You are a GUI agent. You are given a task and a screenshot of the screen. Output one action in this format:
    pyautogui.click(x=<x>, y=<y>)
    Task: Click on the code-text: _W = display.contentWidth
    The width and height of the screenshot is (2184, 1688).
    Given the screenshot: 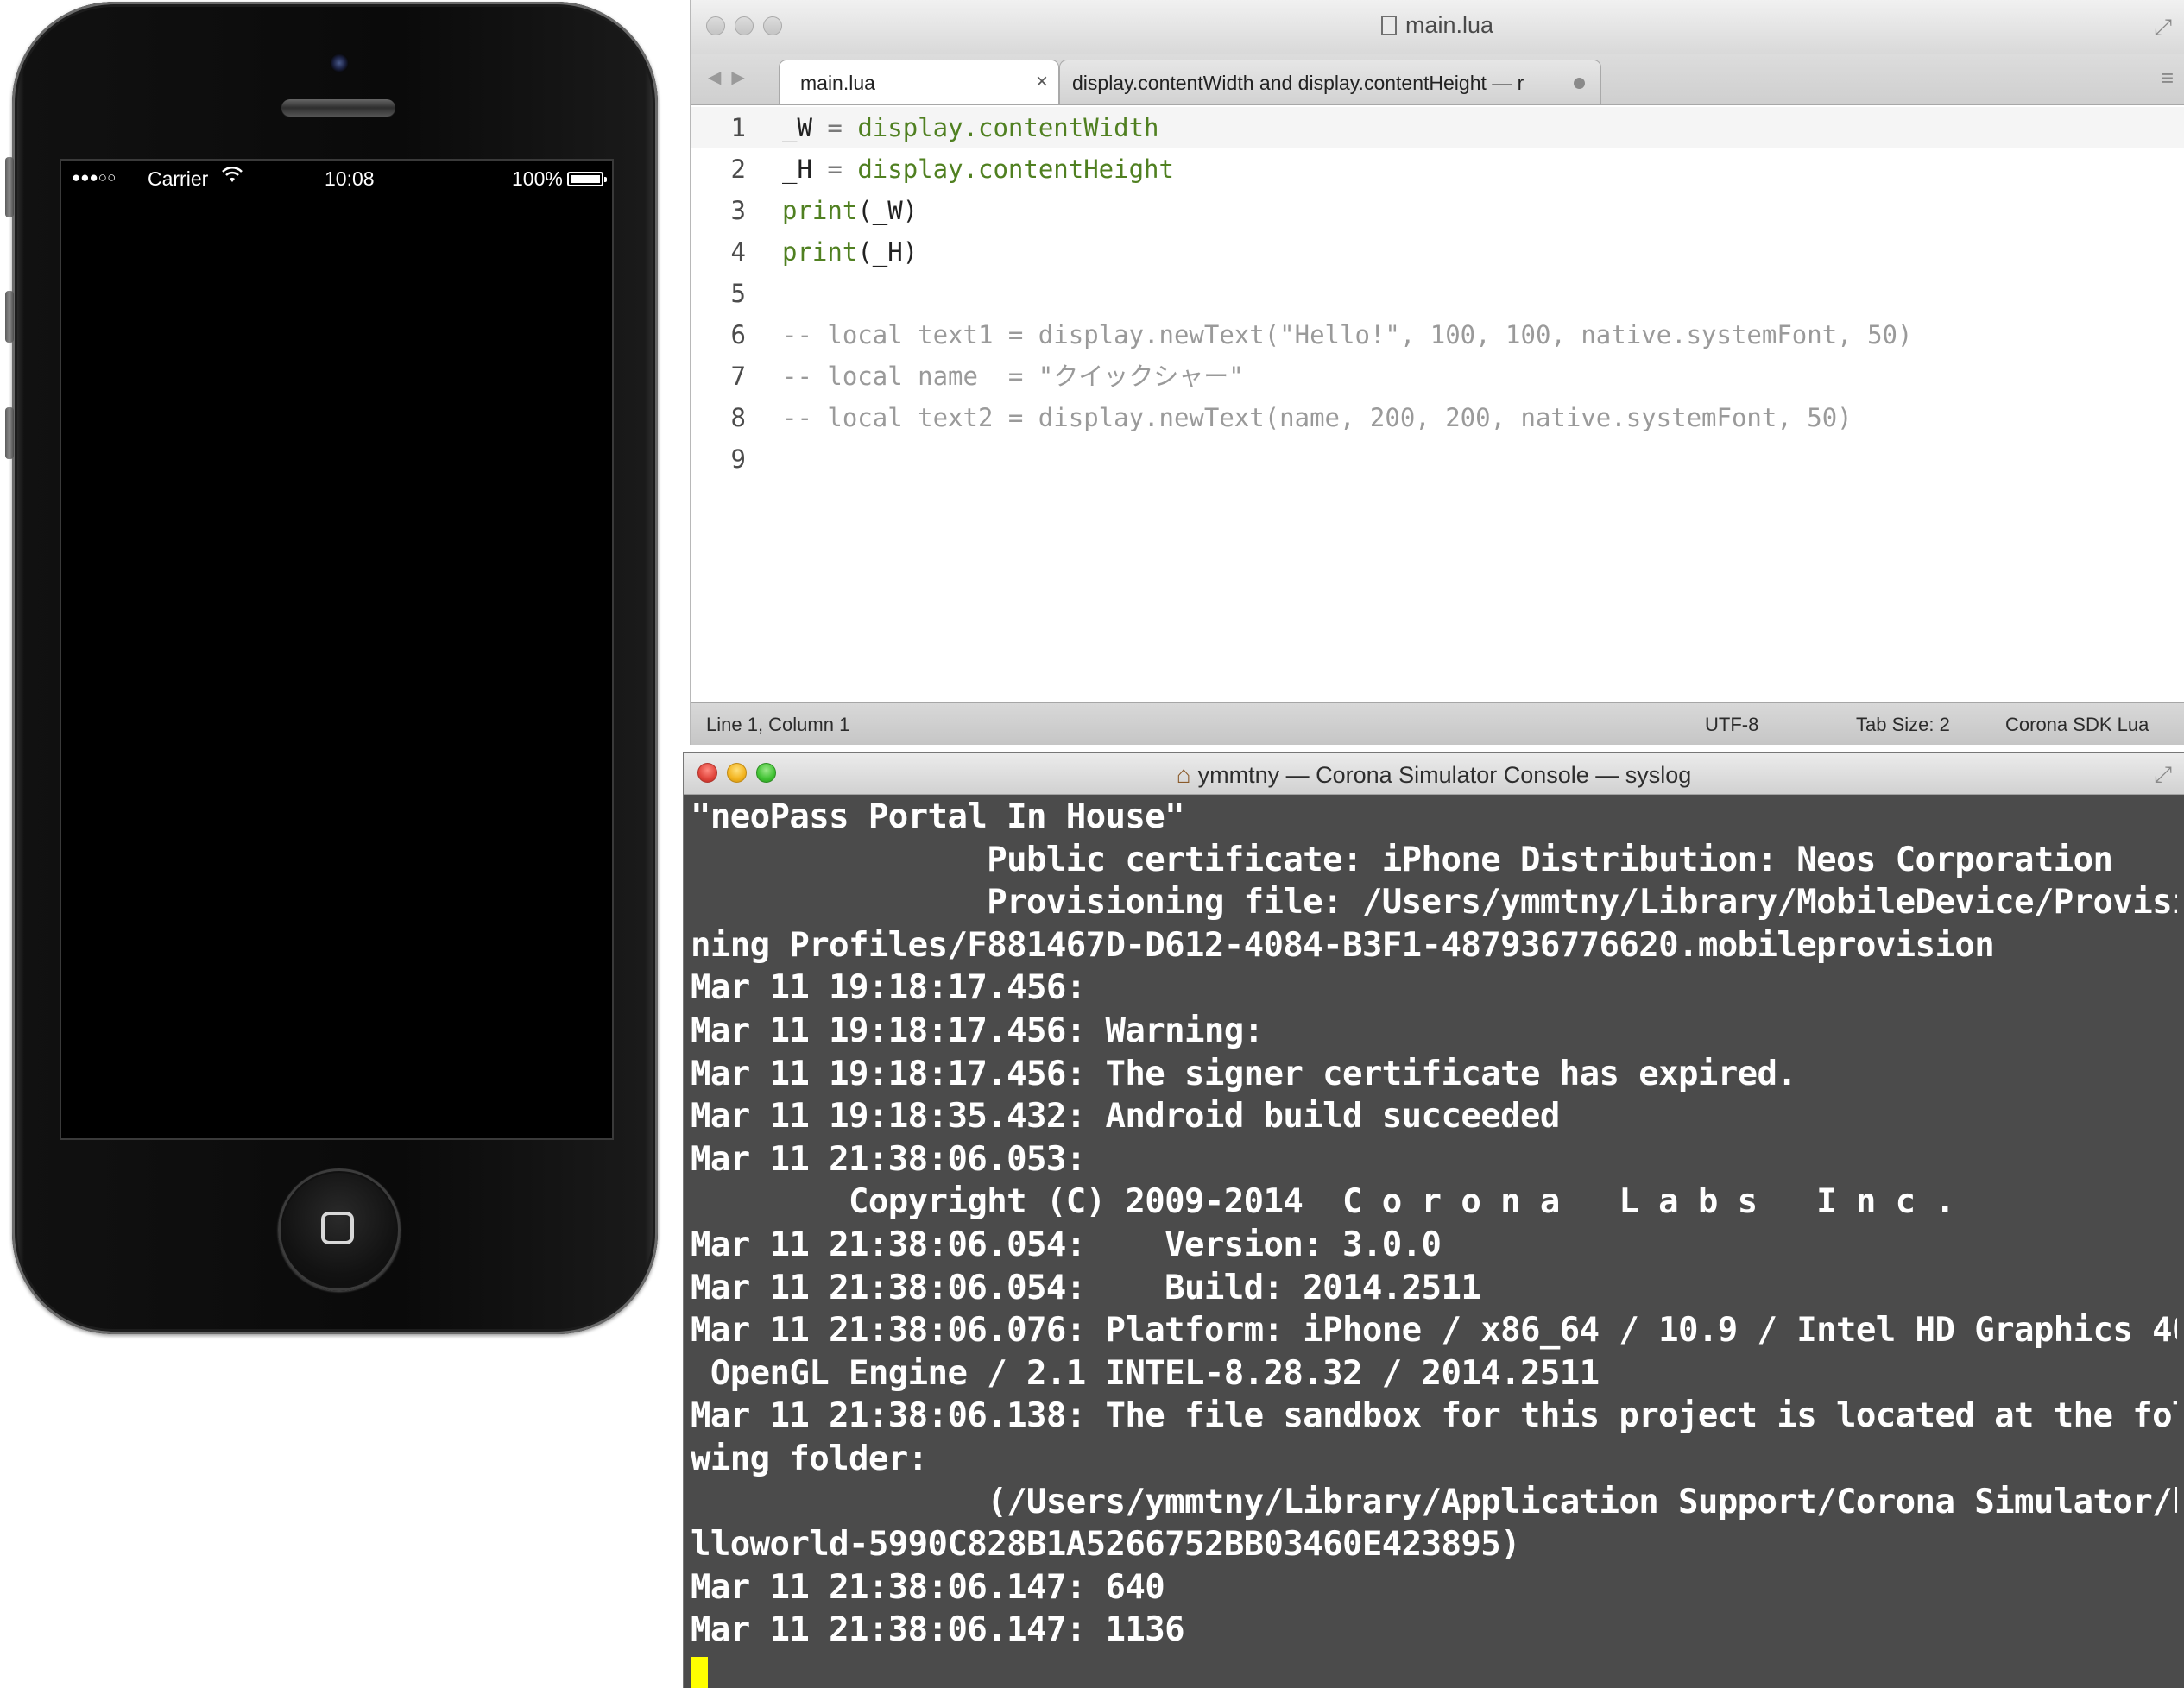 What is the action you would take?
    pyautogui.click(x=971, y=128)
    